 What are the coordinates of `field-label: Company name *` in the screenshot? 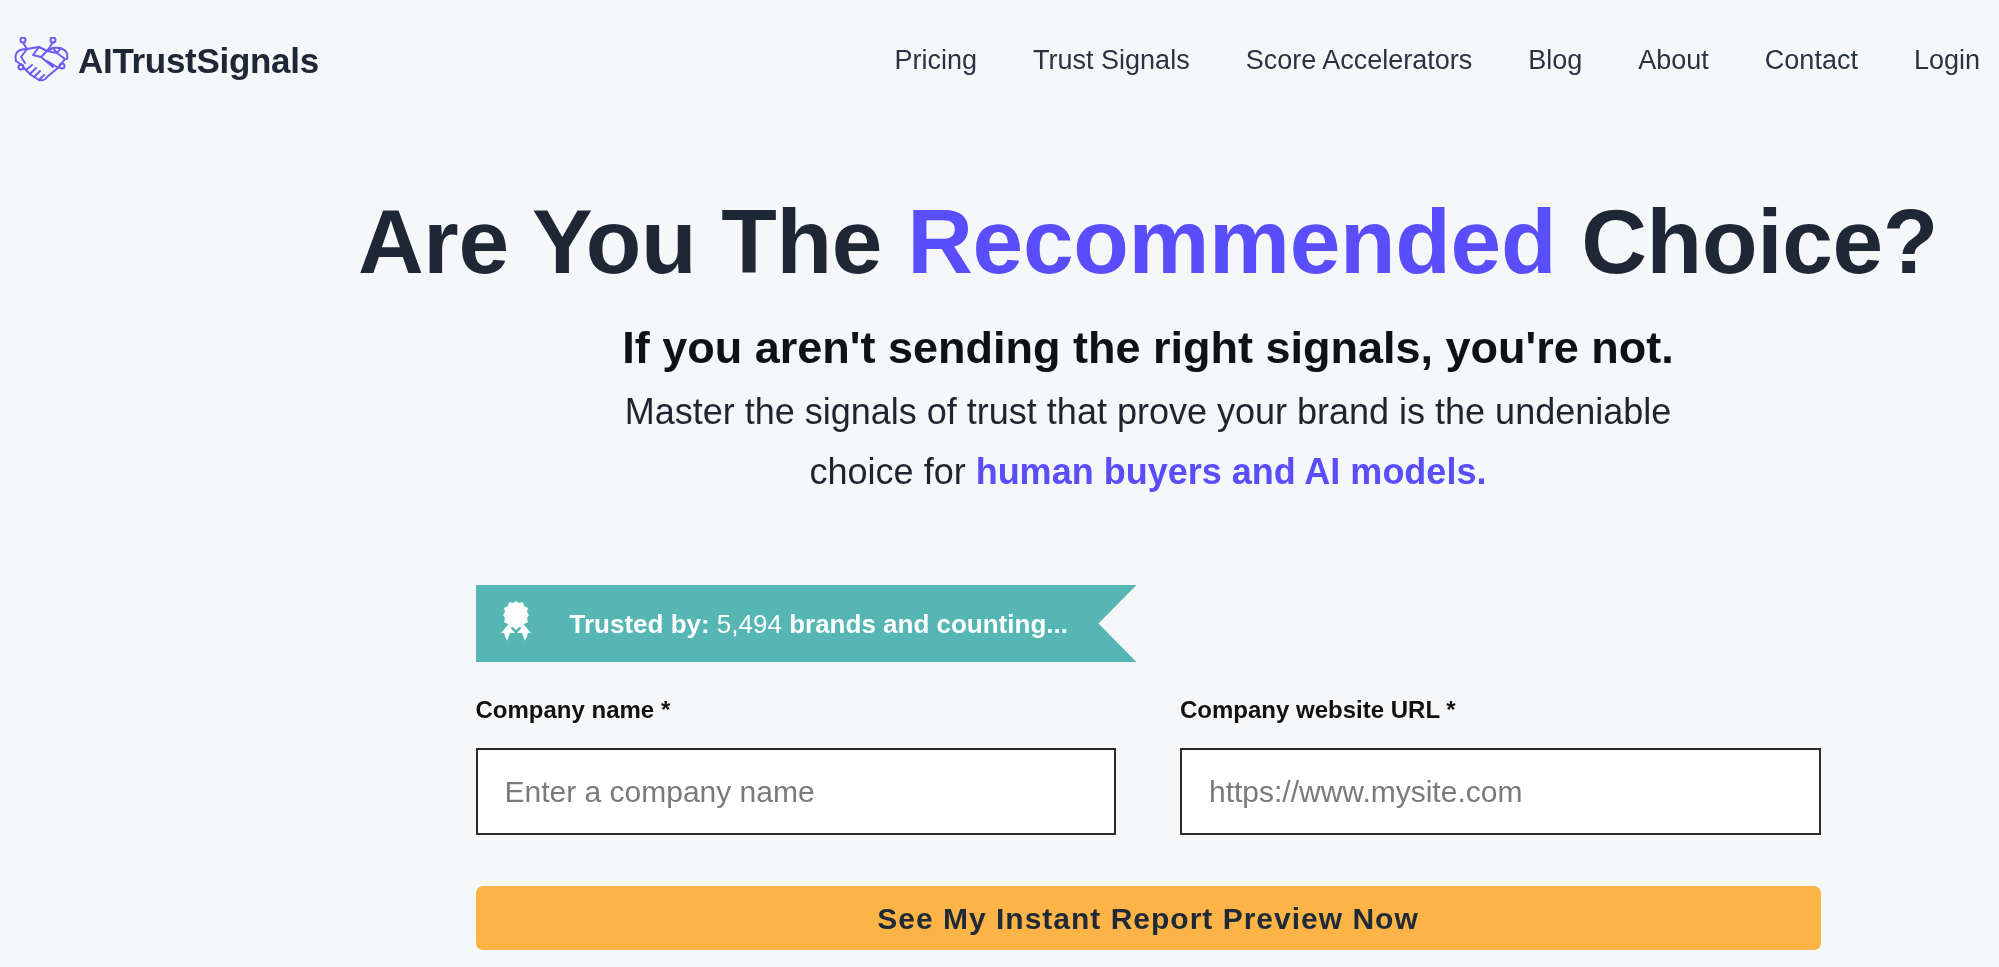 It's located at (573, 710).